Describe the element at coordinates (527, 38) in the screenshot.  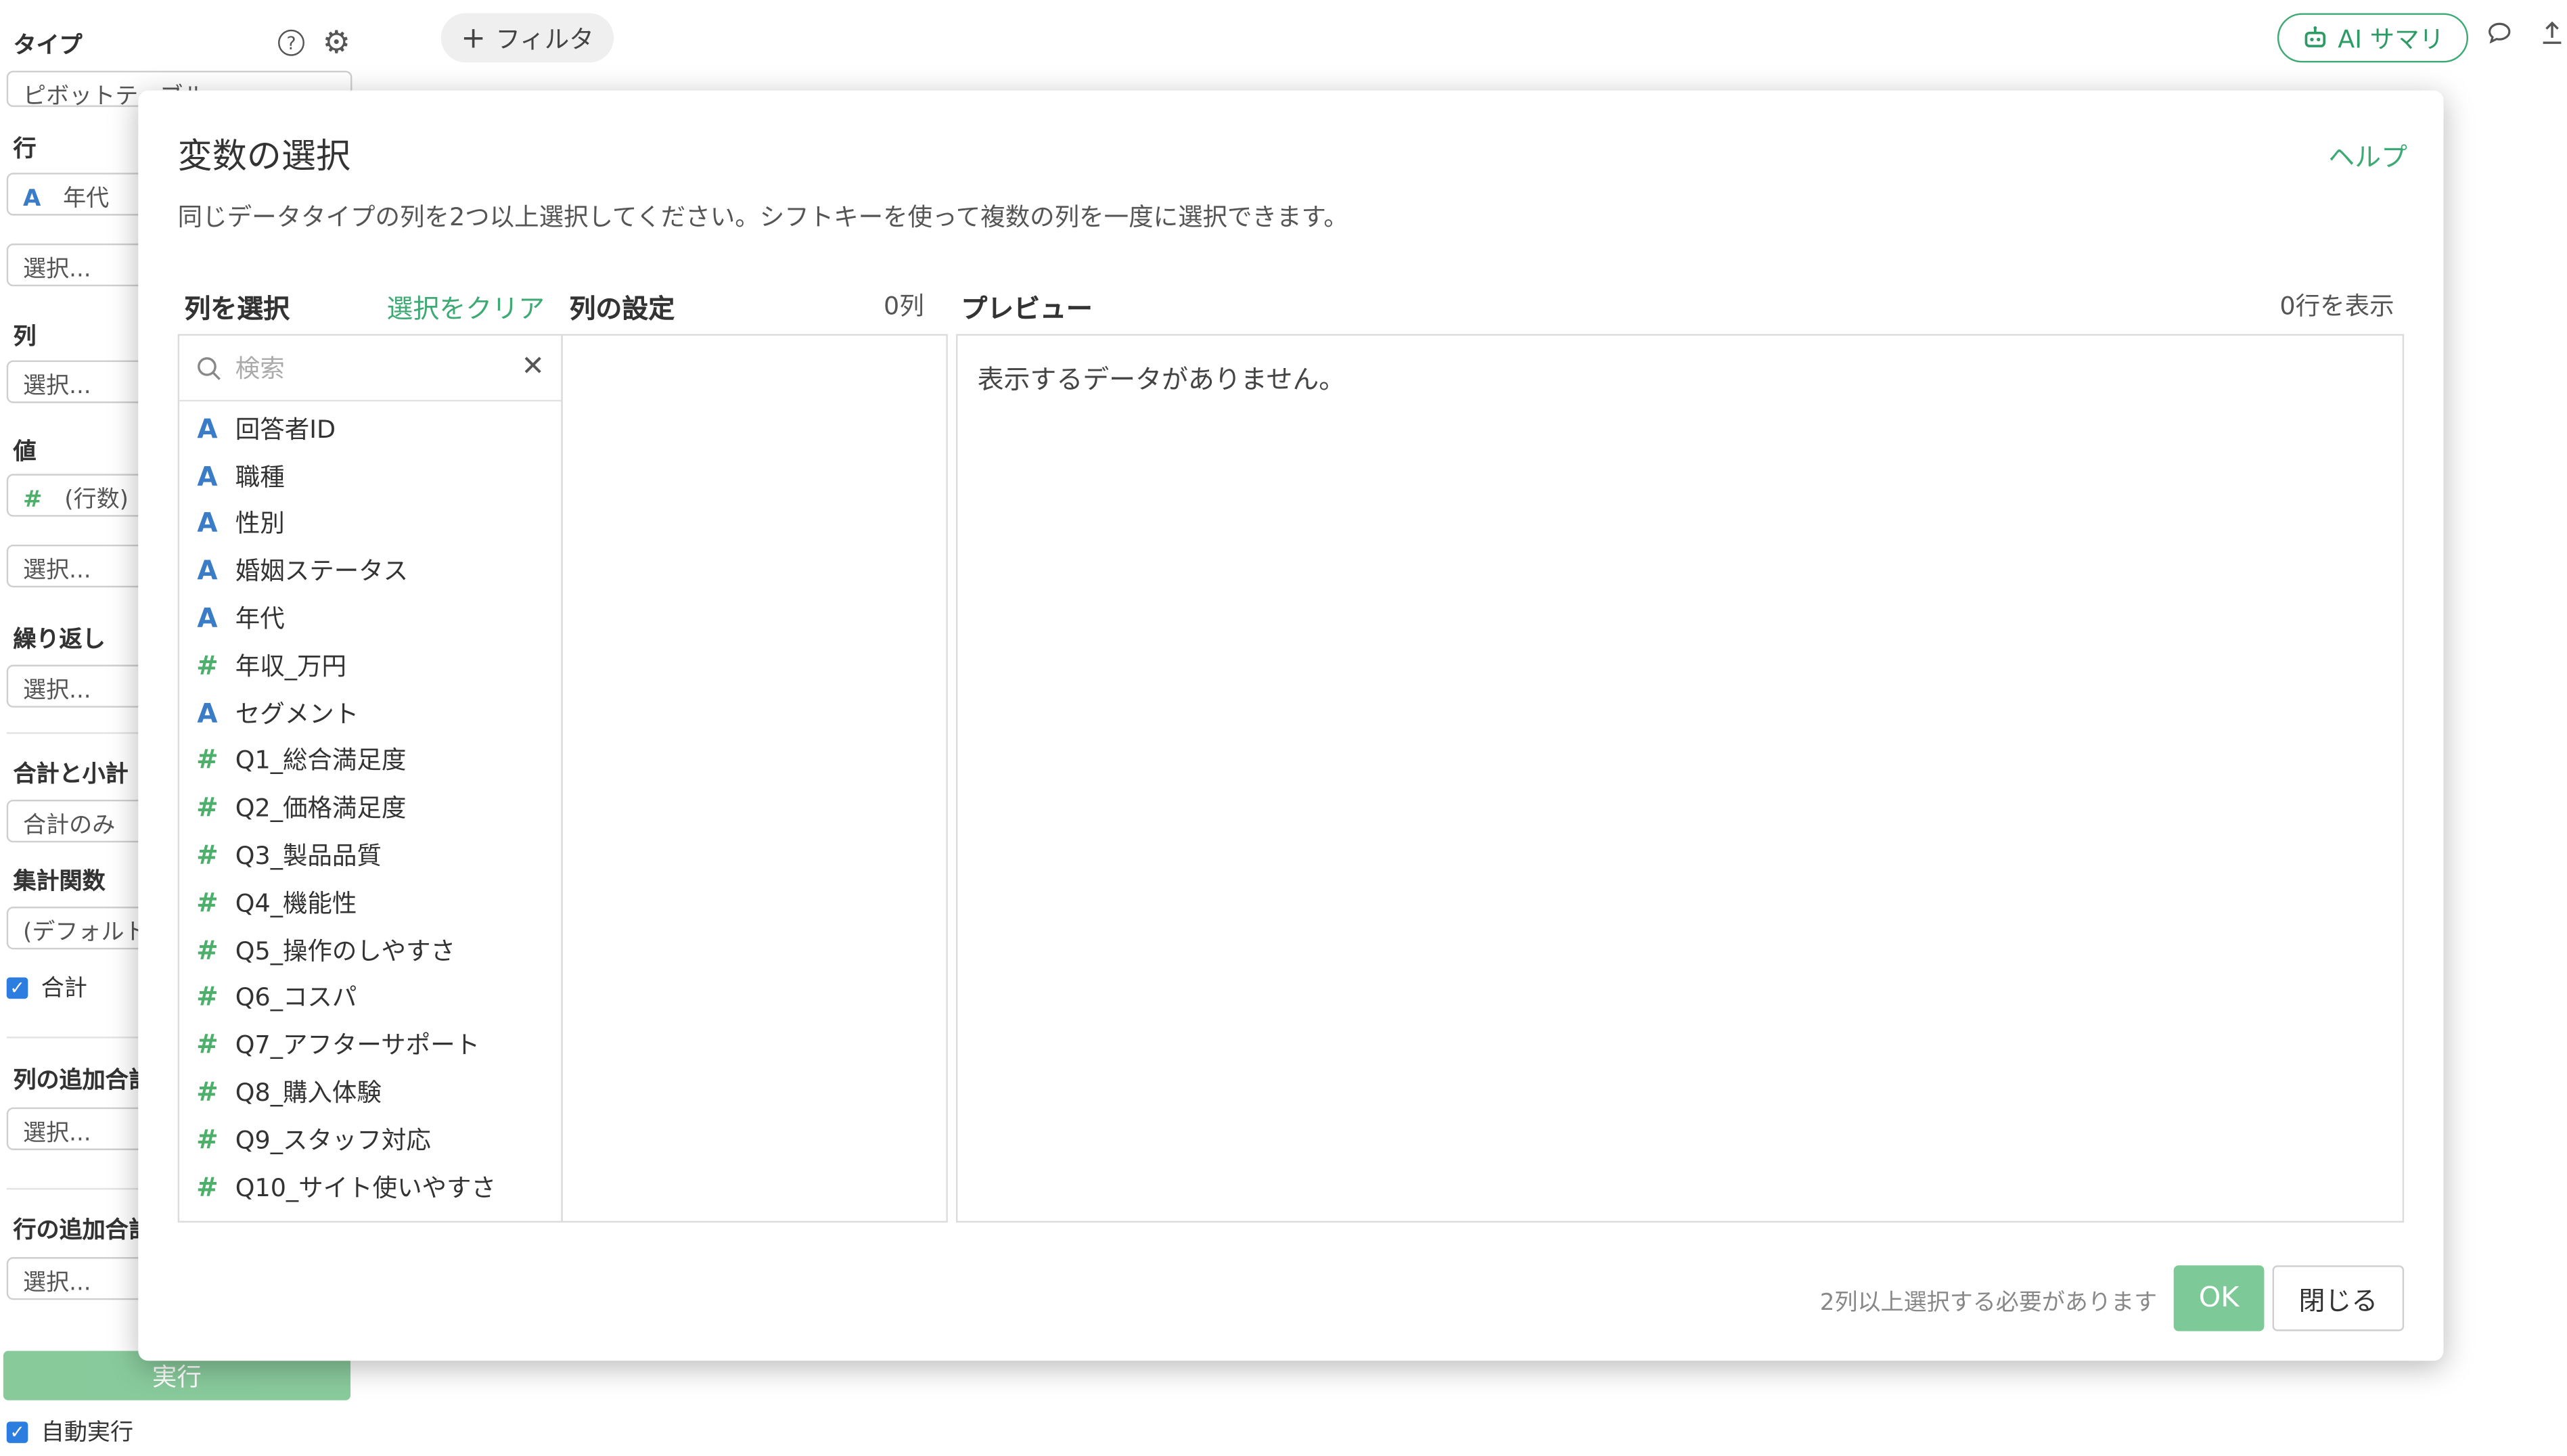
I see `add-filter-button: + フィルタ` at that location.